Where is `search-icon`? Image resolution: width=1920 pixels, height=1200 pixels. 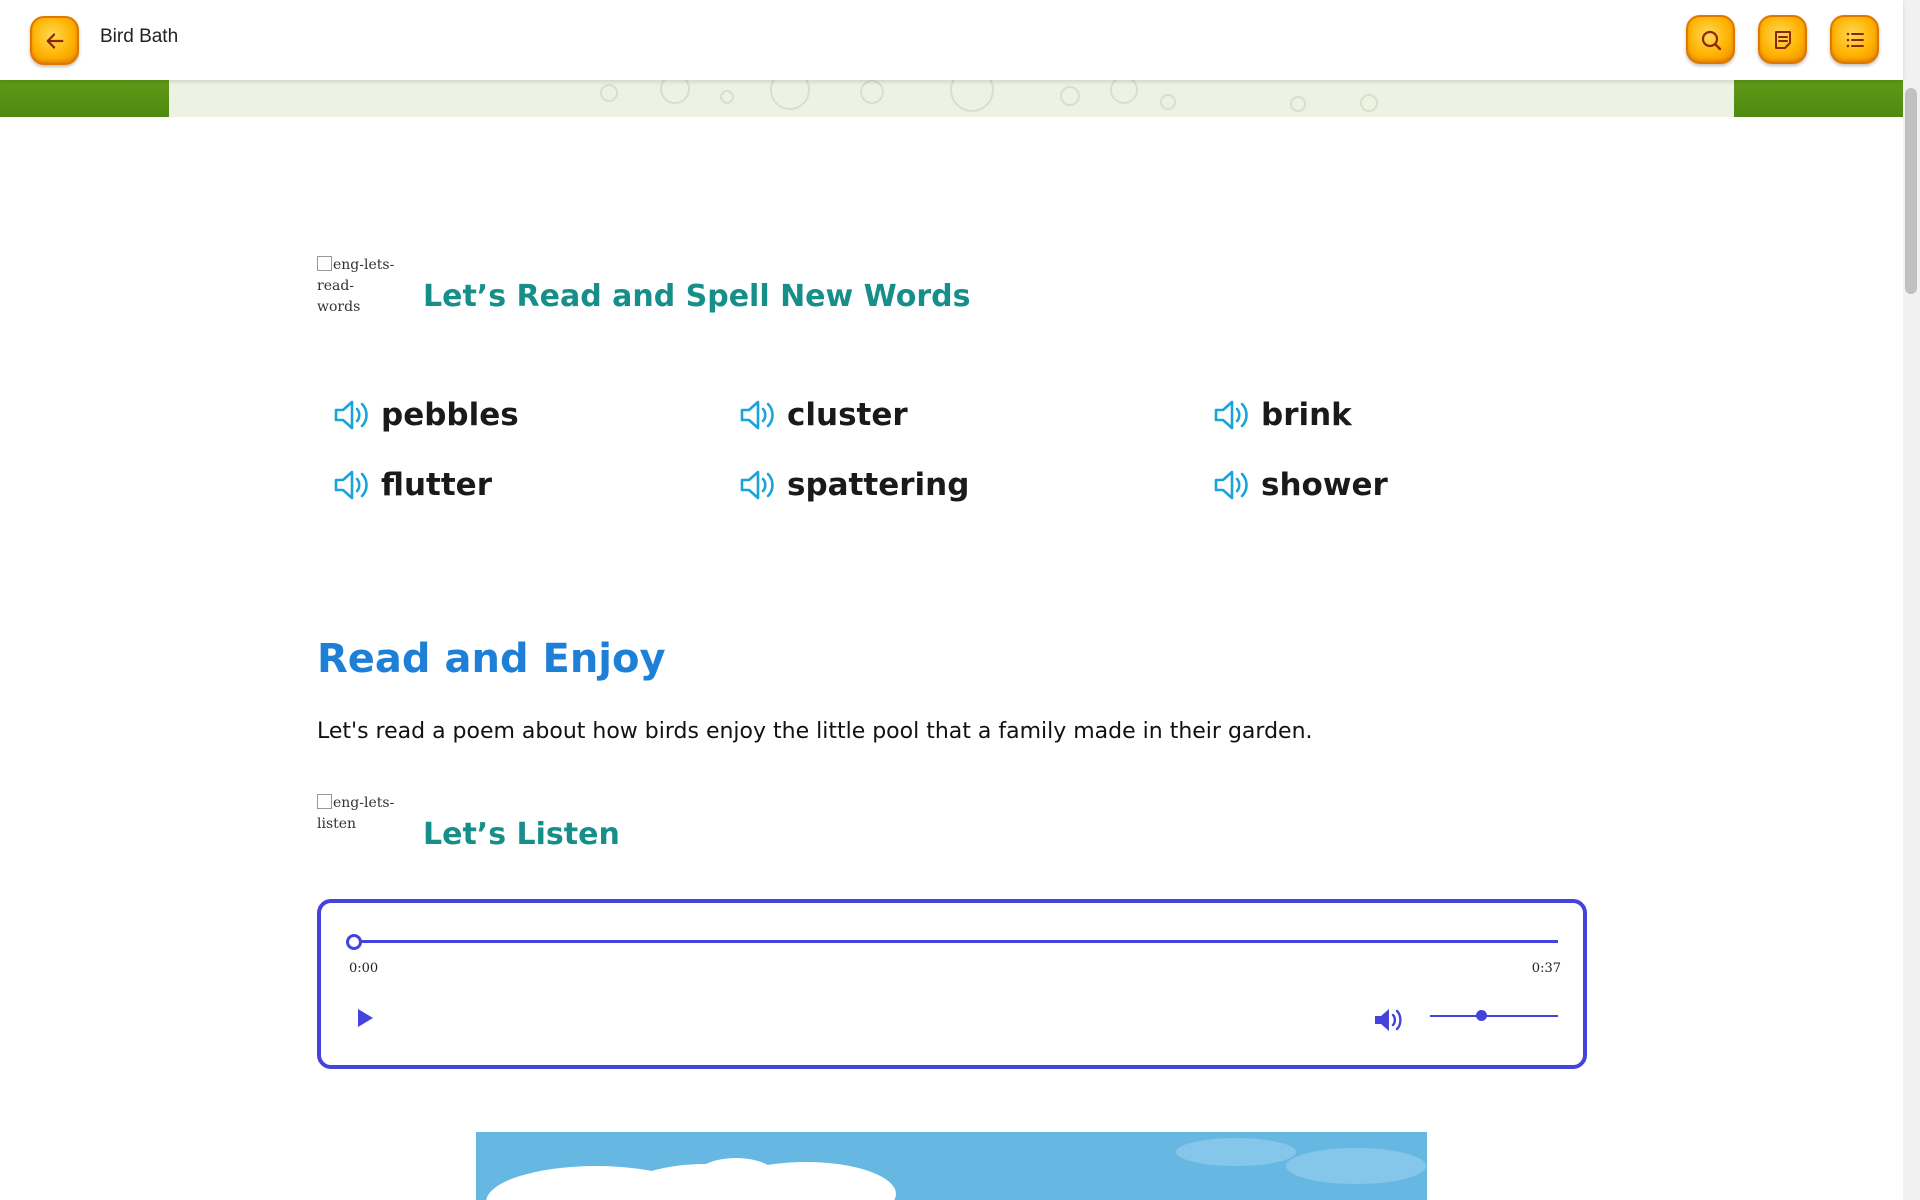
search-icon is located at coordinates (1711, 40).